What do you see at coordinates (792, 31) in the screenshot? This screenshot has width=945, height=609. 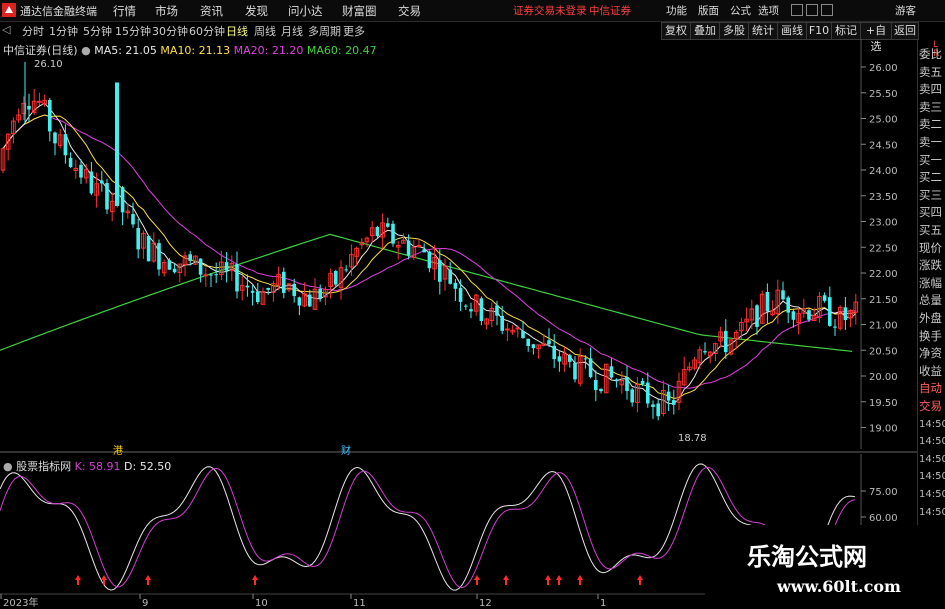 I see `huaxian-button: 画线` at bounding box center [792, 31].